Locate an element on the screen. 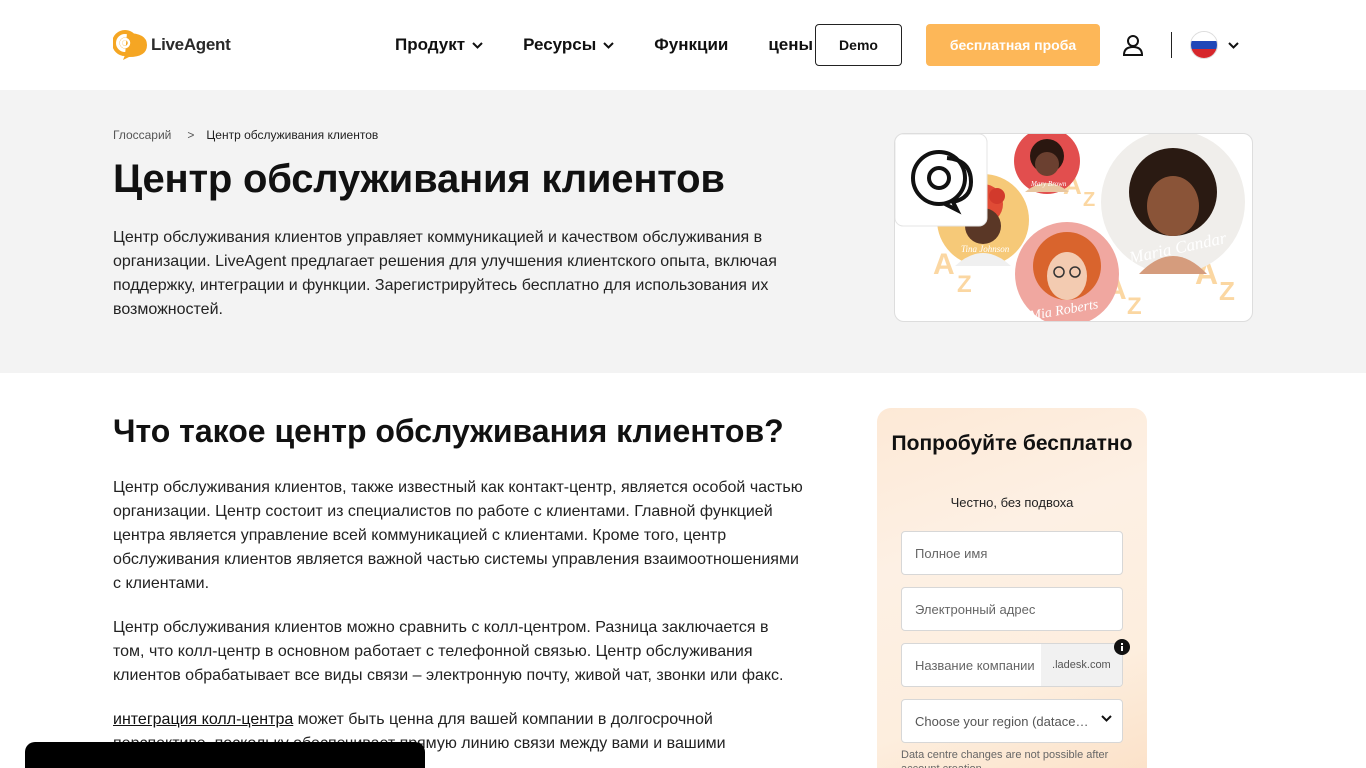 This screenshot has height=768, width=1366. company-name-placeholder: Название компании is located at coordinates (975, 665).